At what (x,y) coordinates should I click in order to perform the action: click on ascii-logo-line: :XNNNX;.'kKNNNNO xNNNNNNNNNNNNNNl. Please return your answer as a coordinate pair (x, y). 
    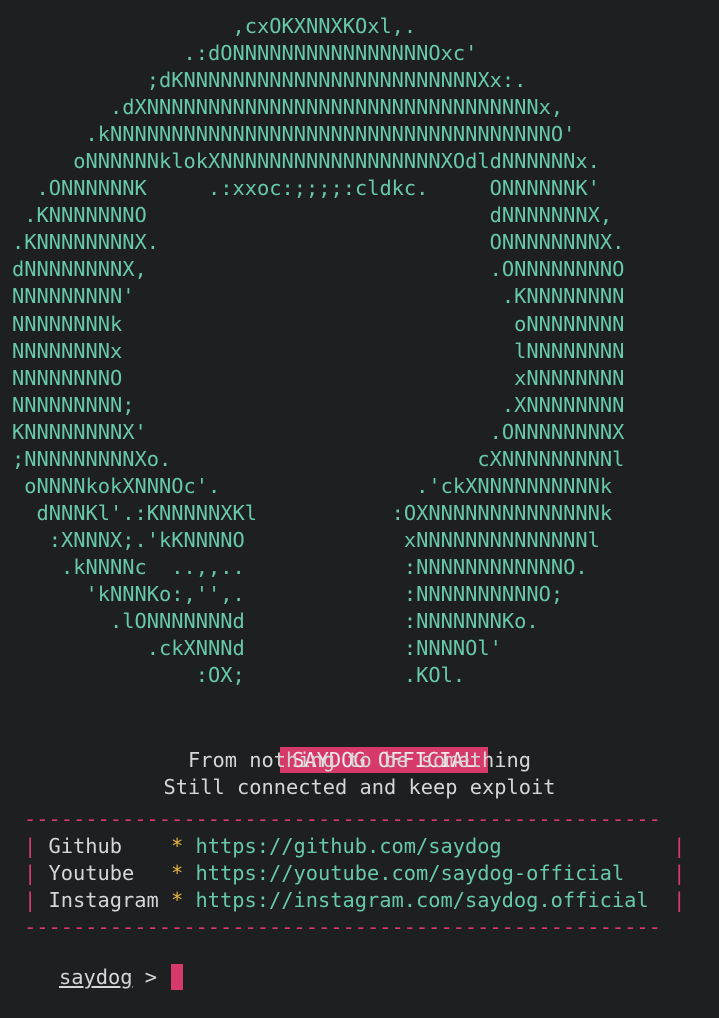
    Looking at the image, I should click on (306, 539).